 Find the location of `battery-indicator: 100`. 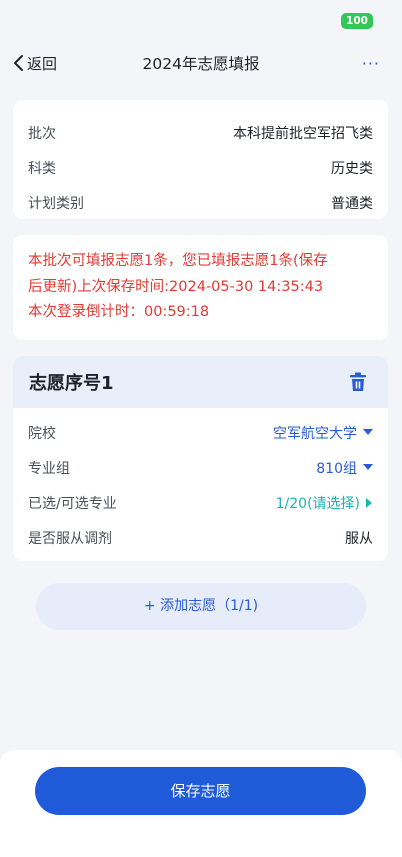

battery-indicator: 100 is located at coordinates (357, 21).